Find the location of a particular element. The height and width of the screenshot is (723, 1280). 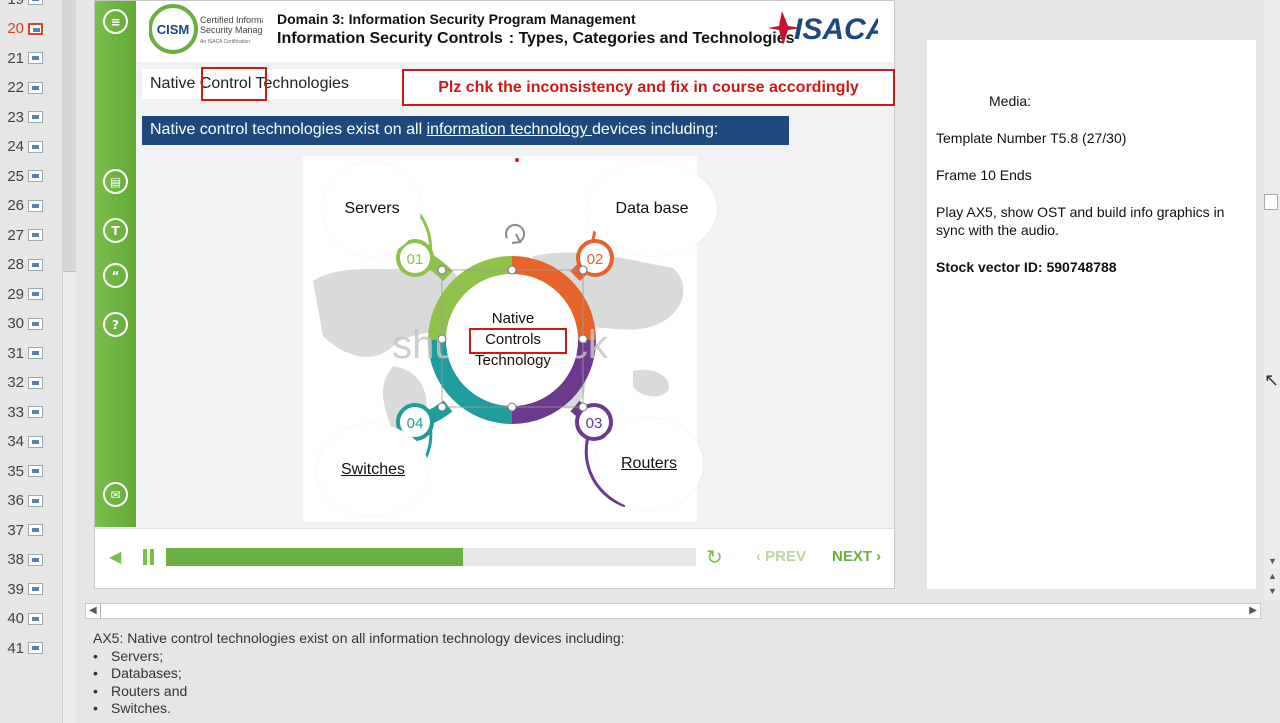

scroll-right-icon: ▶ is located at coordinates (1253, 610).